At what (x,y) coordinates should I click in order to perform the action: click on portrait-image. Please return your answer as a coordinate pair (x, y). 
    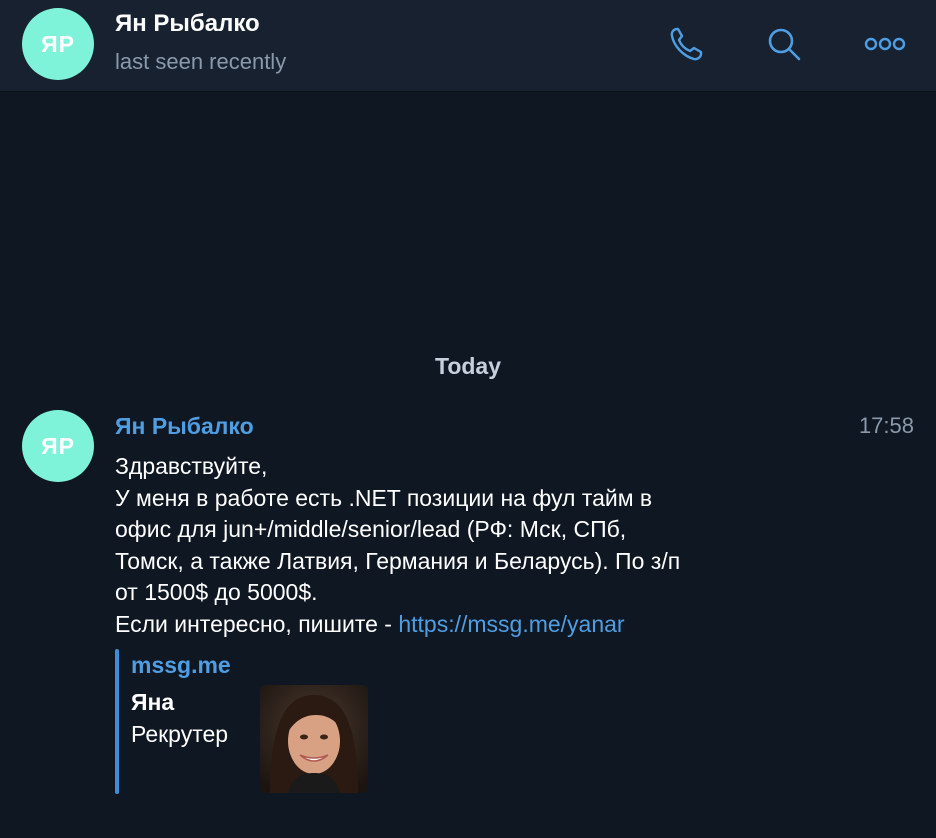
    Looking at the image, I should click on (314, 739).